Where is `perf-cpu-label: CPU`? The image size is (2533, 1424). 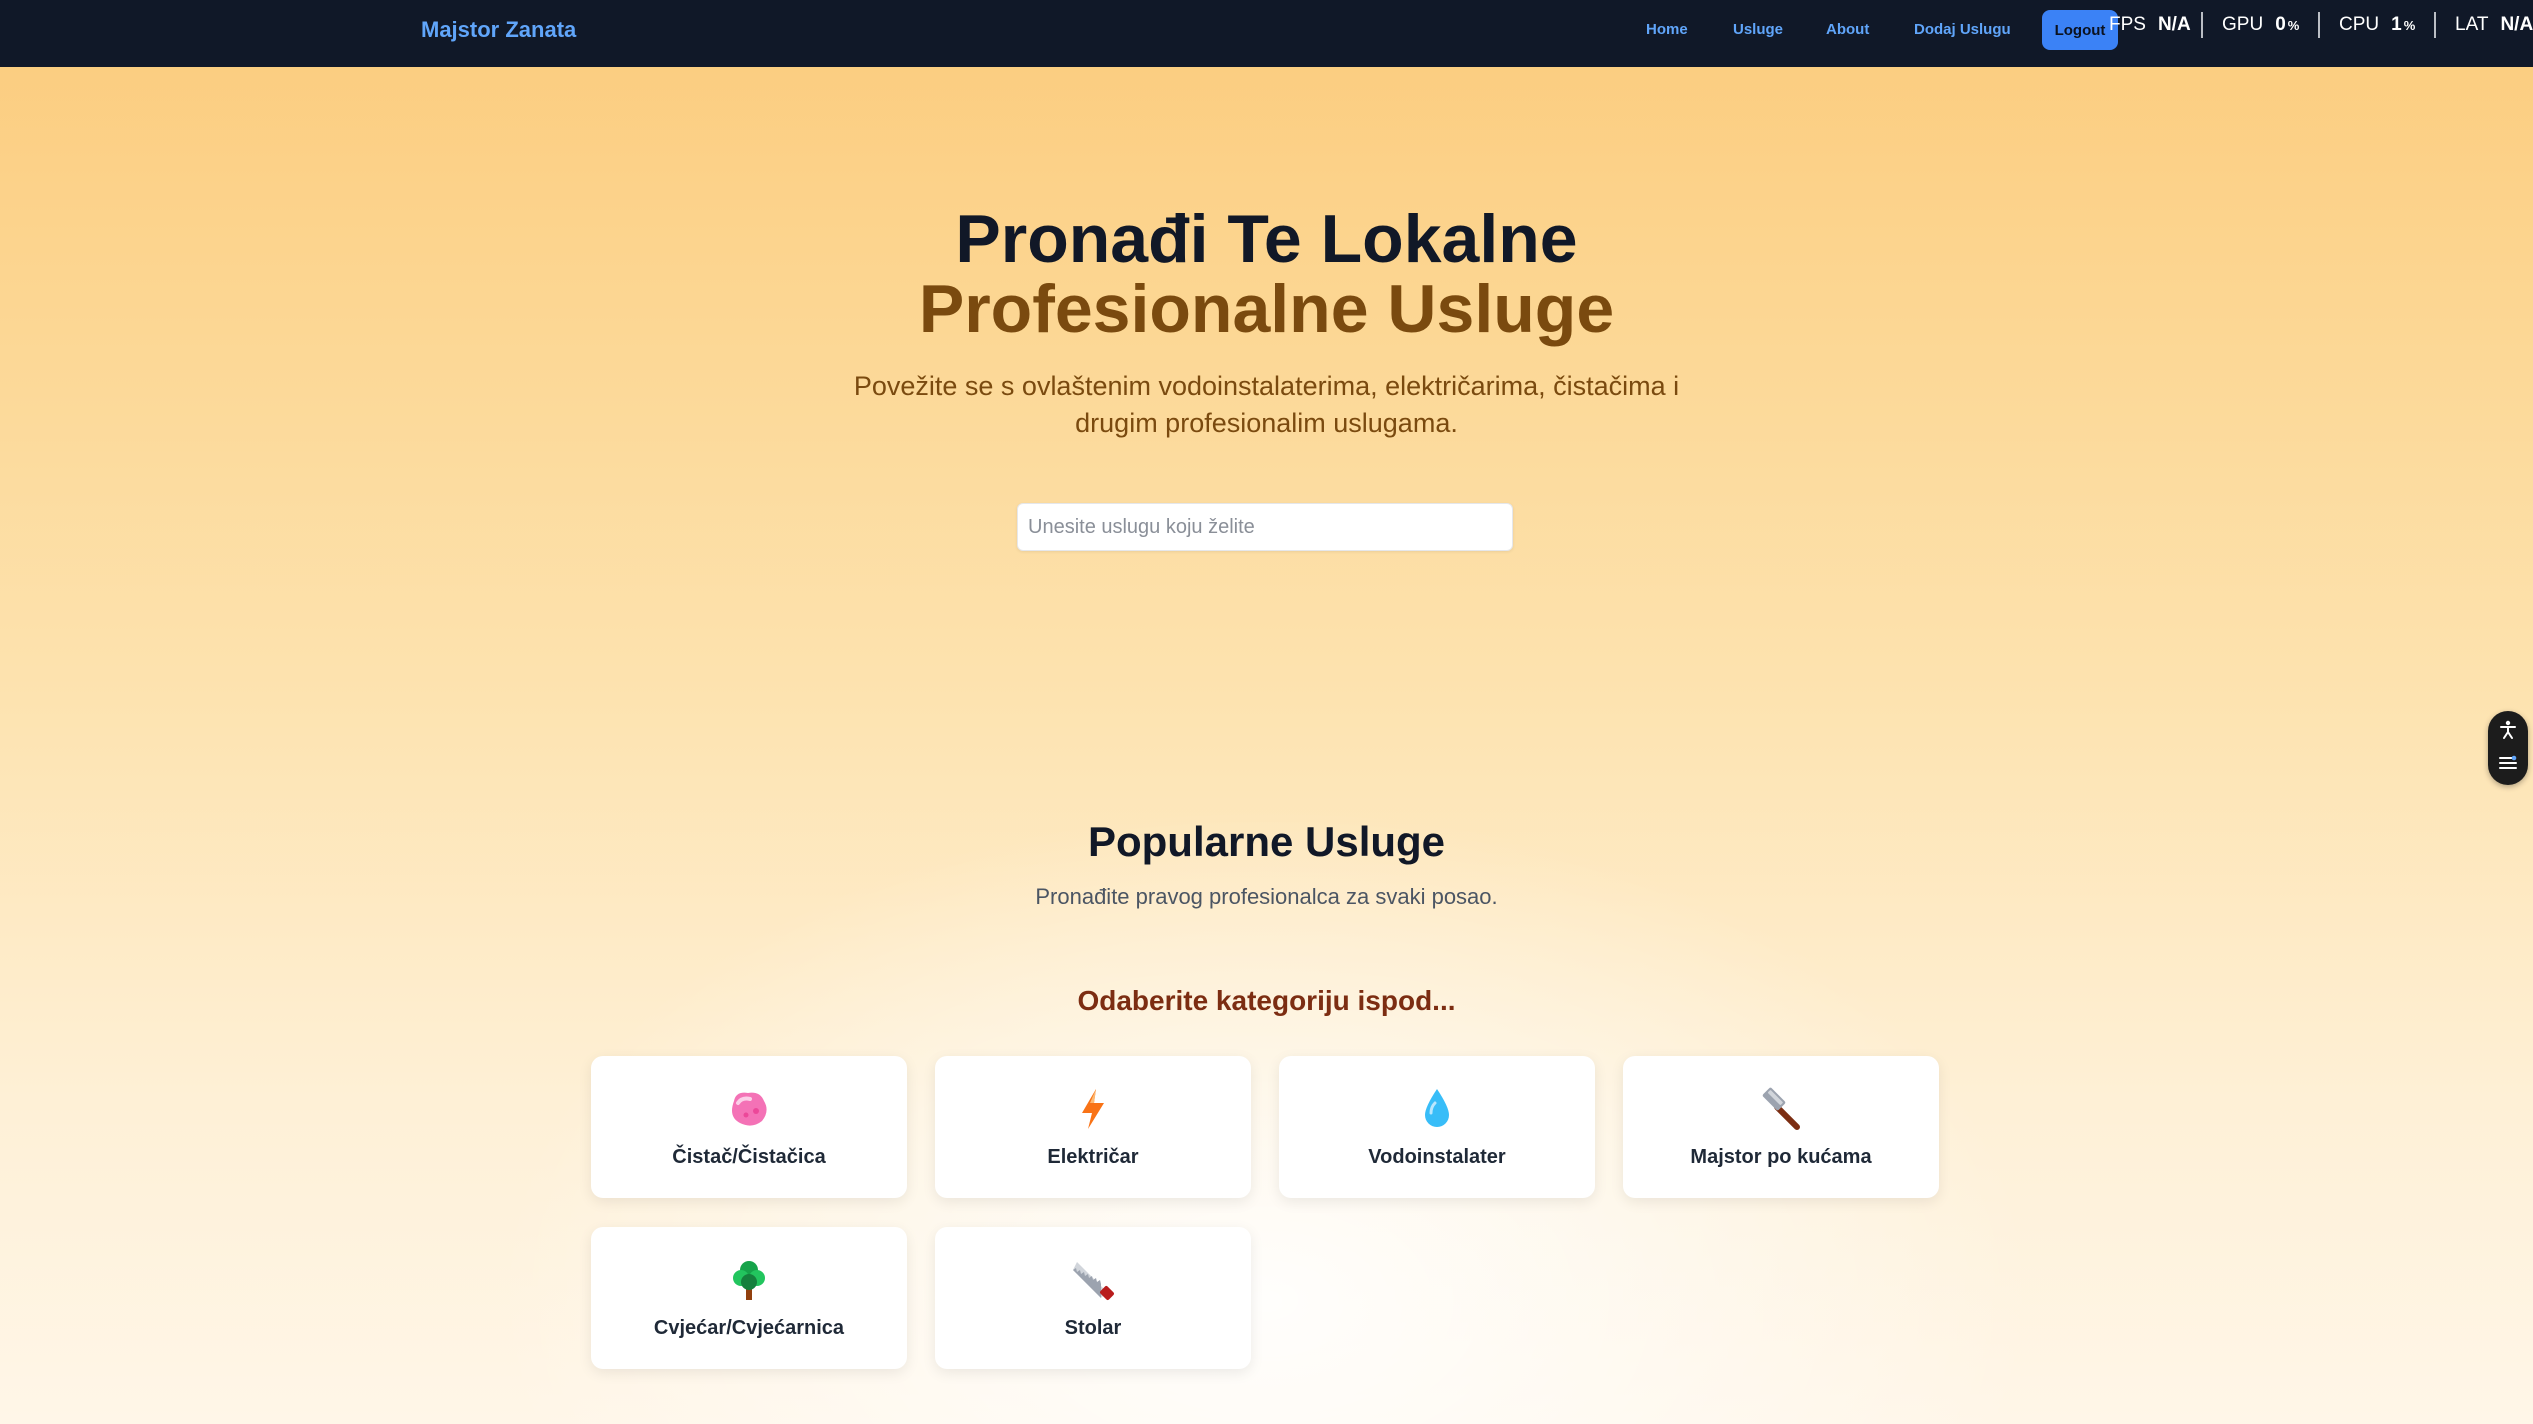 perf-cpu-label: CPU is located at coordinates (2359, 24).